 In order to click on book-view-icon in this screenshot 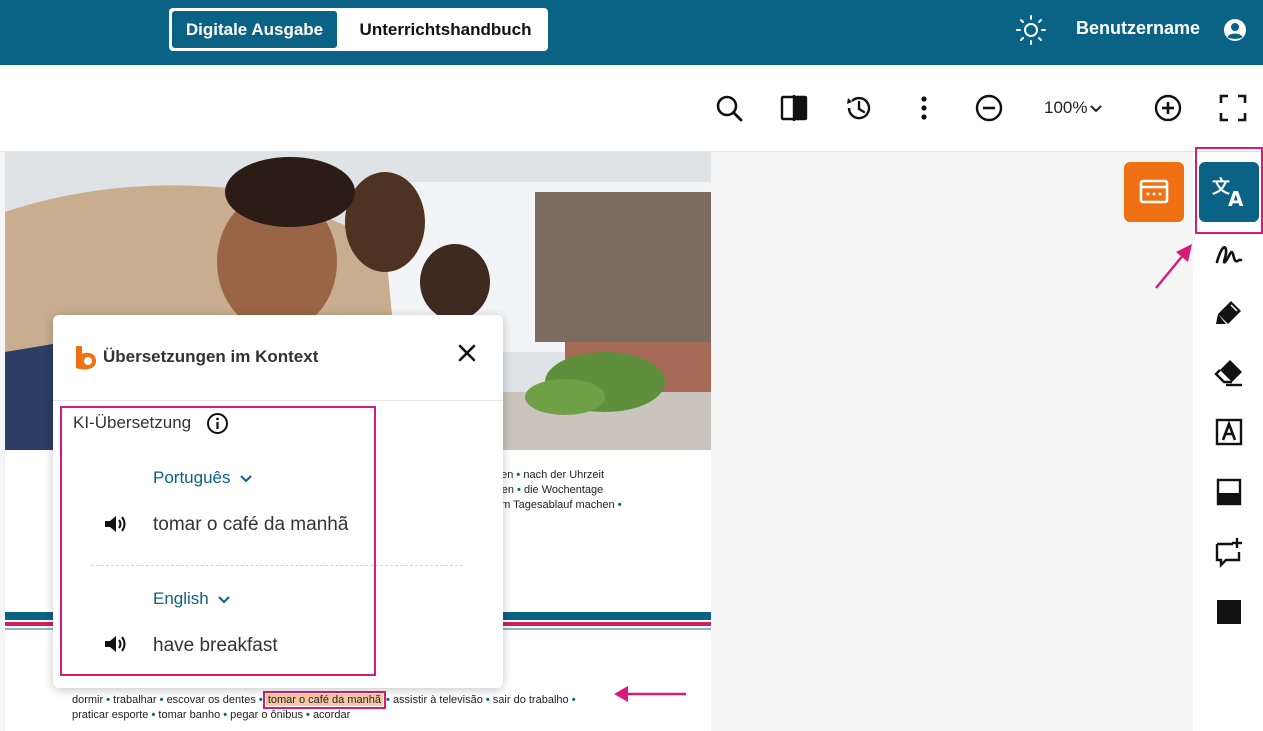, I will do `click(794, 108)`.